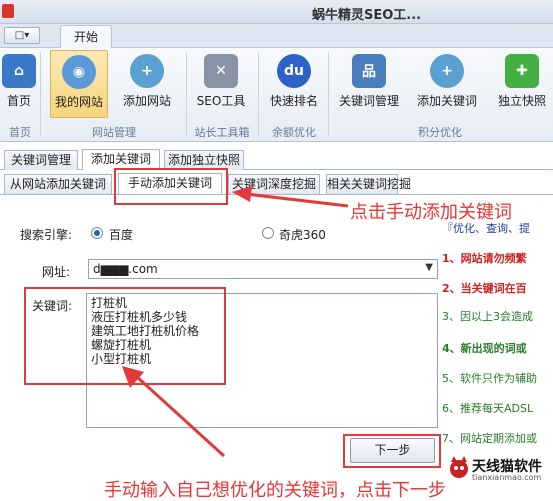 The image size is (553, 501). Describe the element at coordinates (294, 132) in the screenshot. I see `group-label-balance: 余额优化` at that location.